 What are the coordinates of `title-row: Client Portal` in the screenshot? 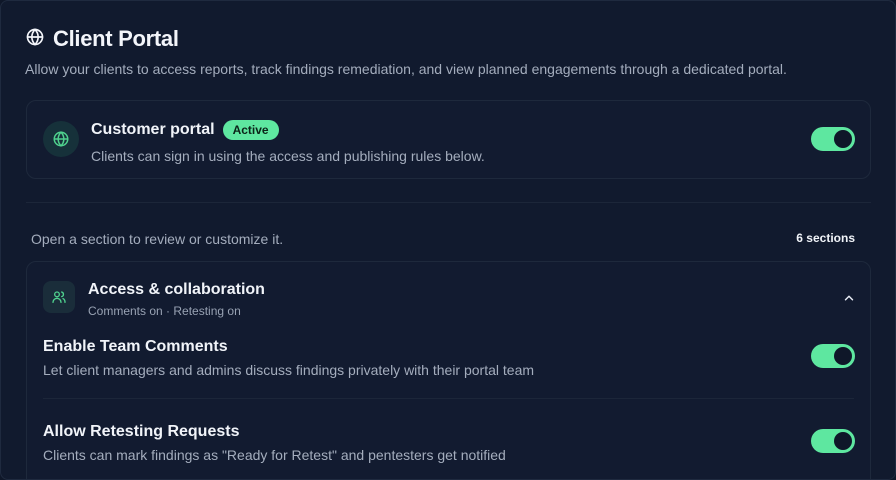 It's located at (448, 39).